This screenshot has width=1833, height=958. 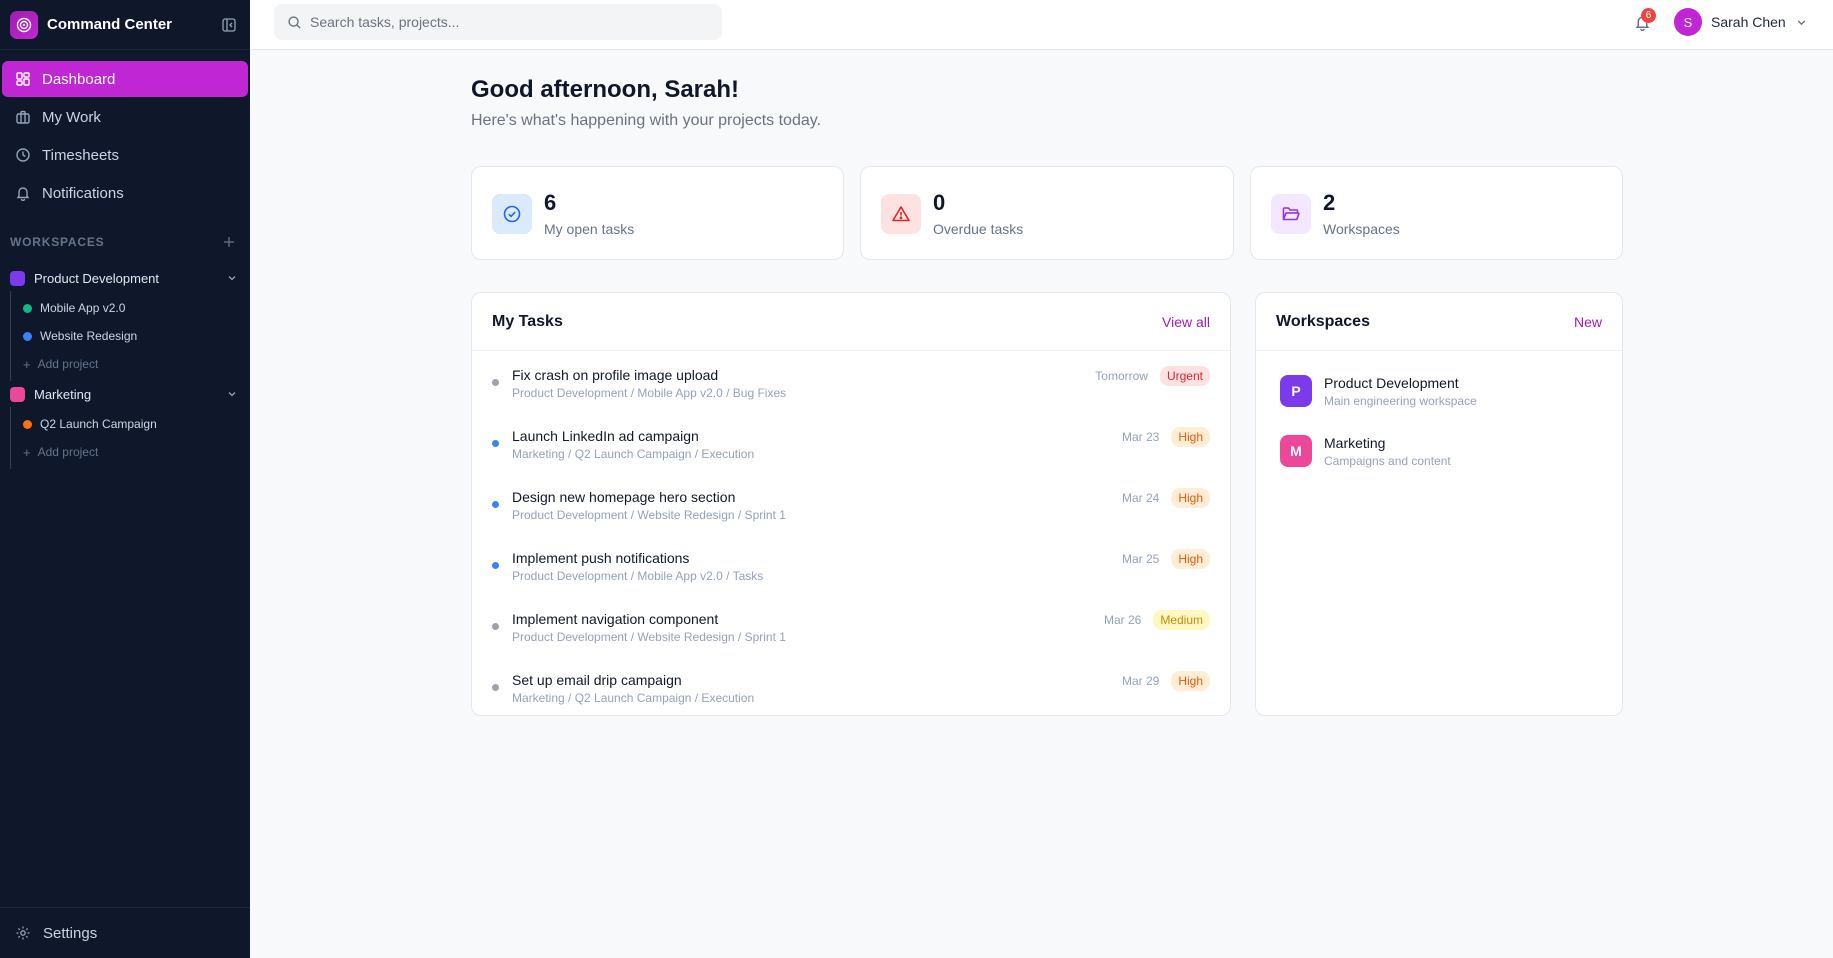 What do you see at coordinates (125, 394) in the screenshot?
I see `workspace-item-marketing: Marketing` at bounding box center [125, 394].